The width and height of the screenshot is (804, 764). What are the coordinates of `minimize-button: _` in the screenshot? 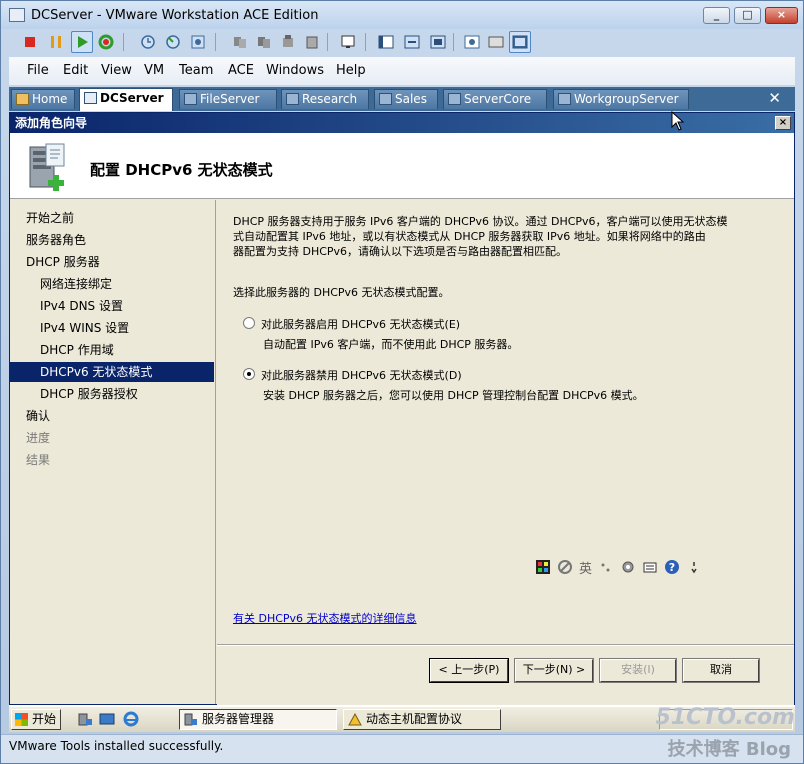 It's located at (716, 15).